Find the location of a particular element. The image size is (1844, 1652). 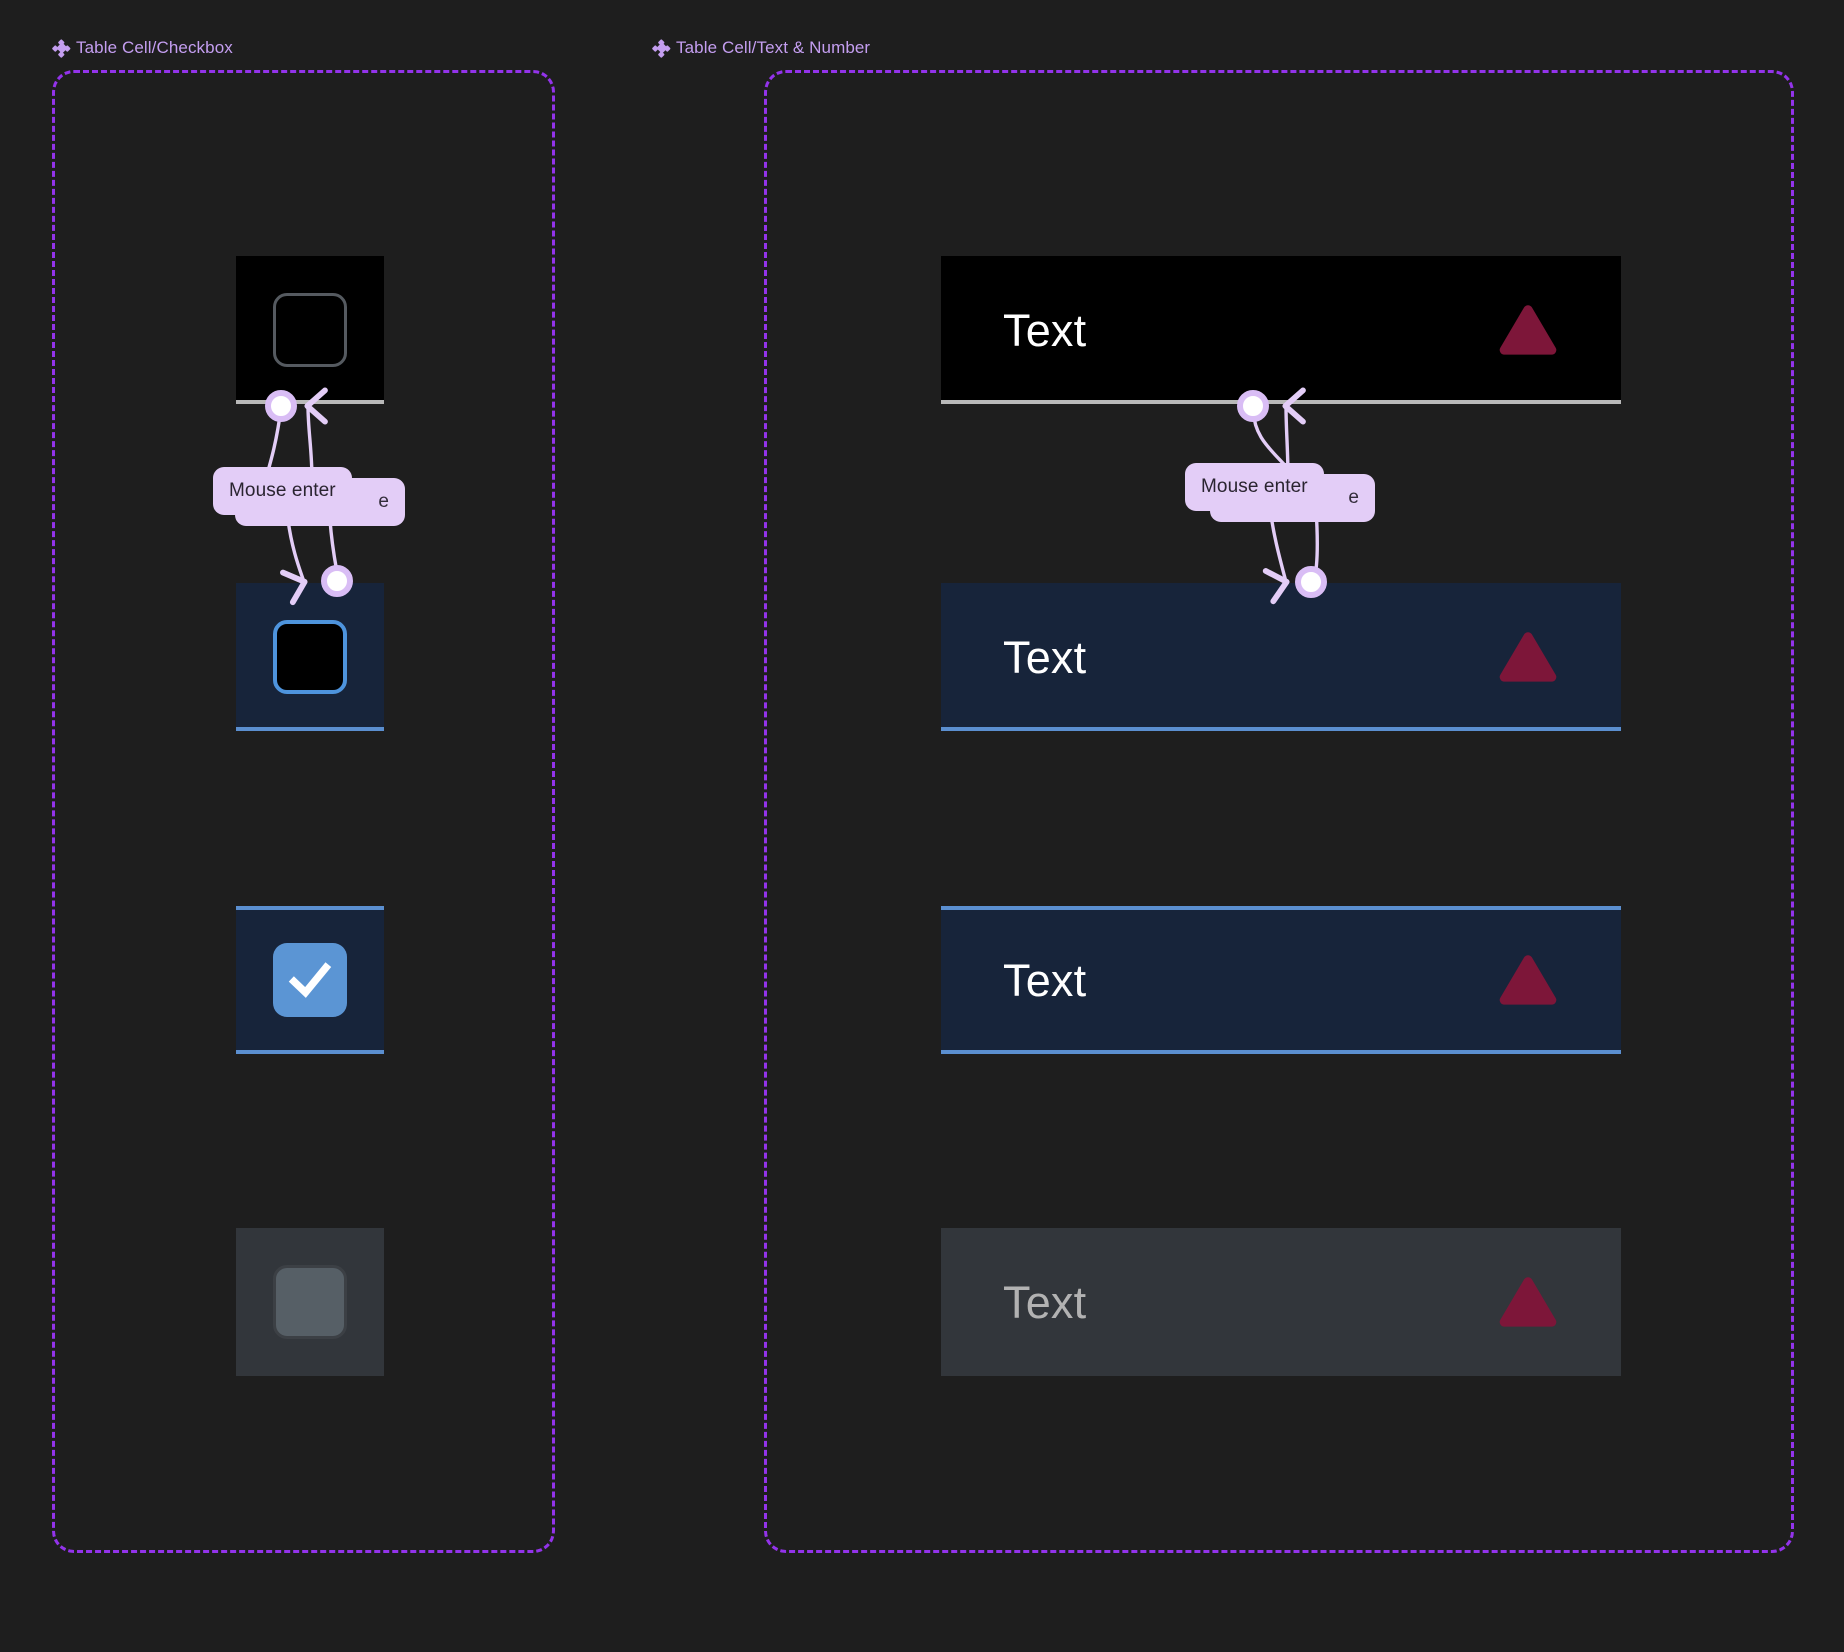

table-cell-checkbox-disabled is located at coordinates (310, 1302).